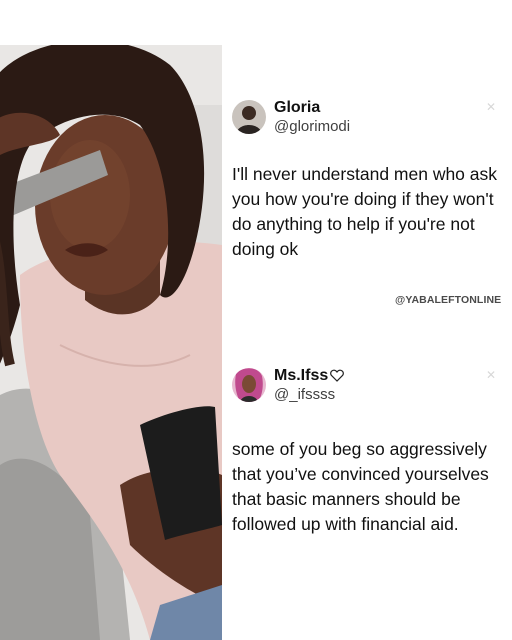  What do you see at coordinates (309, 394) in the screenshot?
I see `handle: @_ifssss` at bounding box center [309, 394].